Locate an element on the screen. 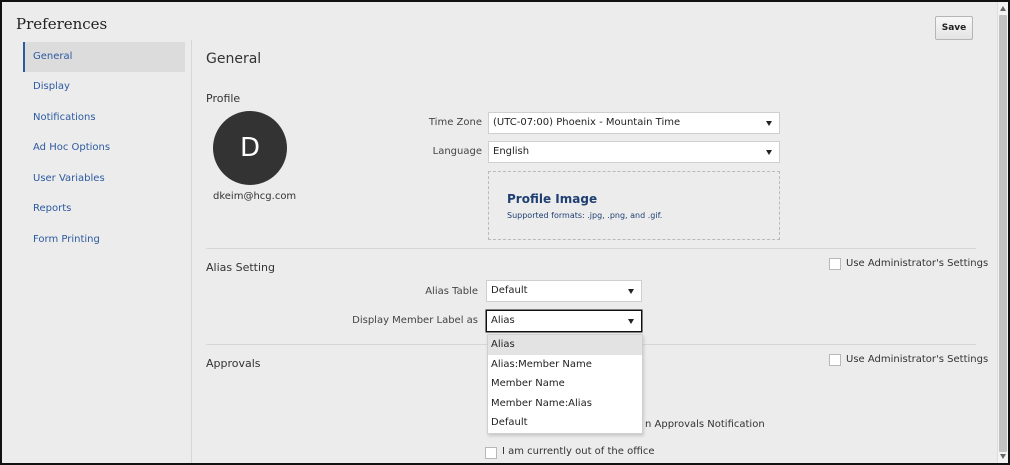 The image size is (1010, 465). dropdown-option-default: Default is located at coordinates (565, 423).